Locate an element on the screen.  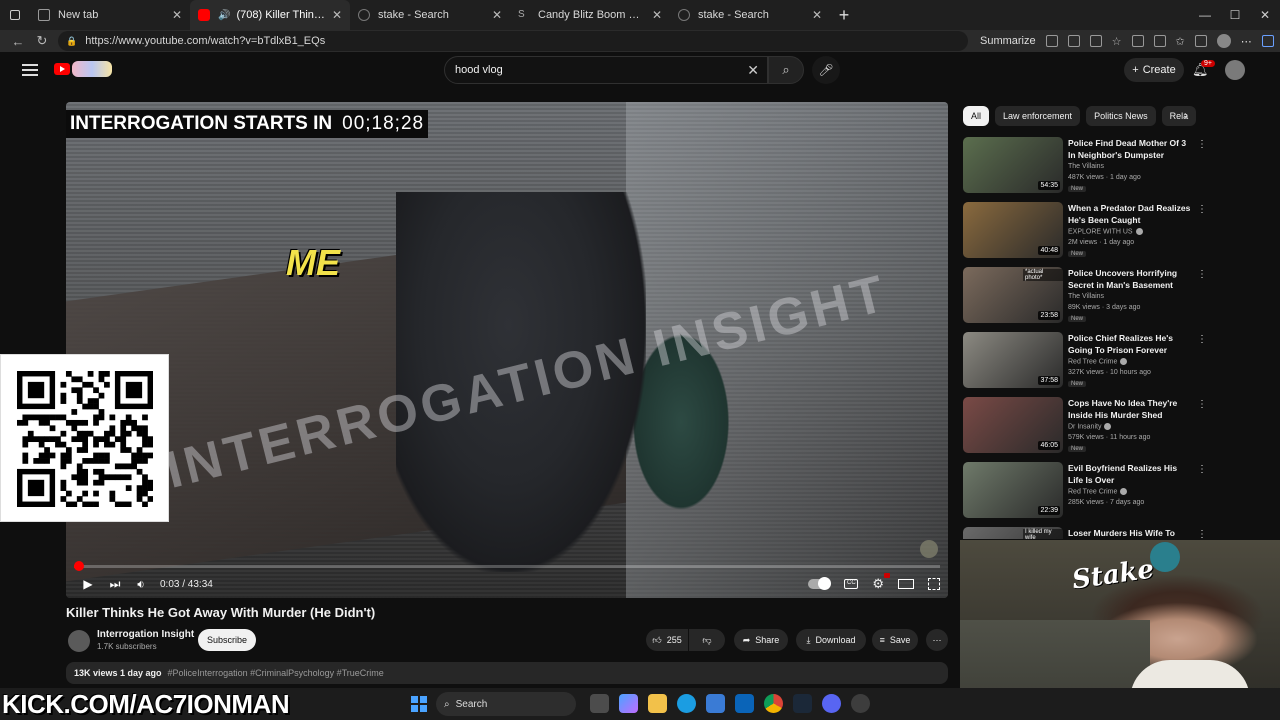
tab-youtube-video: 🔊 (708) Killer Thinks He Got Aw ✕ is located at coordinates (270, 15).